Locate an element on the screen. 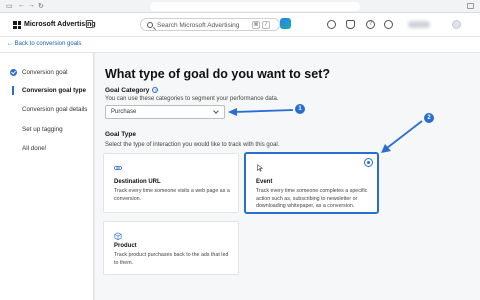 The image size is (480, 300). goal-category-heading: Goal Category? is located at coordinates (132, 90).